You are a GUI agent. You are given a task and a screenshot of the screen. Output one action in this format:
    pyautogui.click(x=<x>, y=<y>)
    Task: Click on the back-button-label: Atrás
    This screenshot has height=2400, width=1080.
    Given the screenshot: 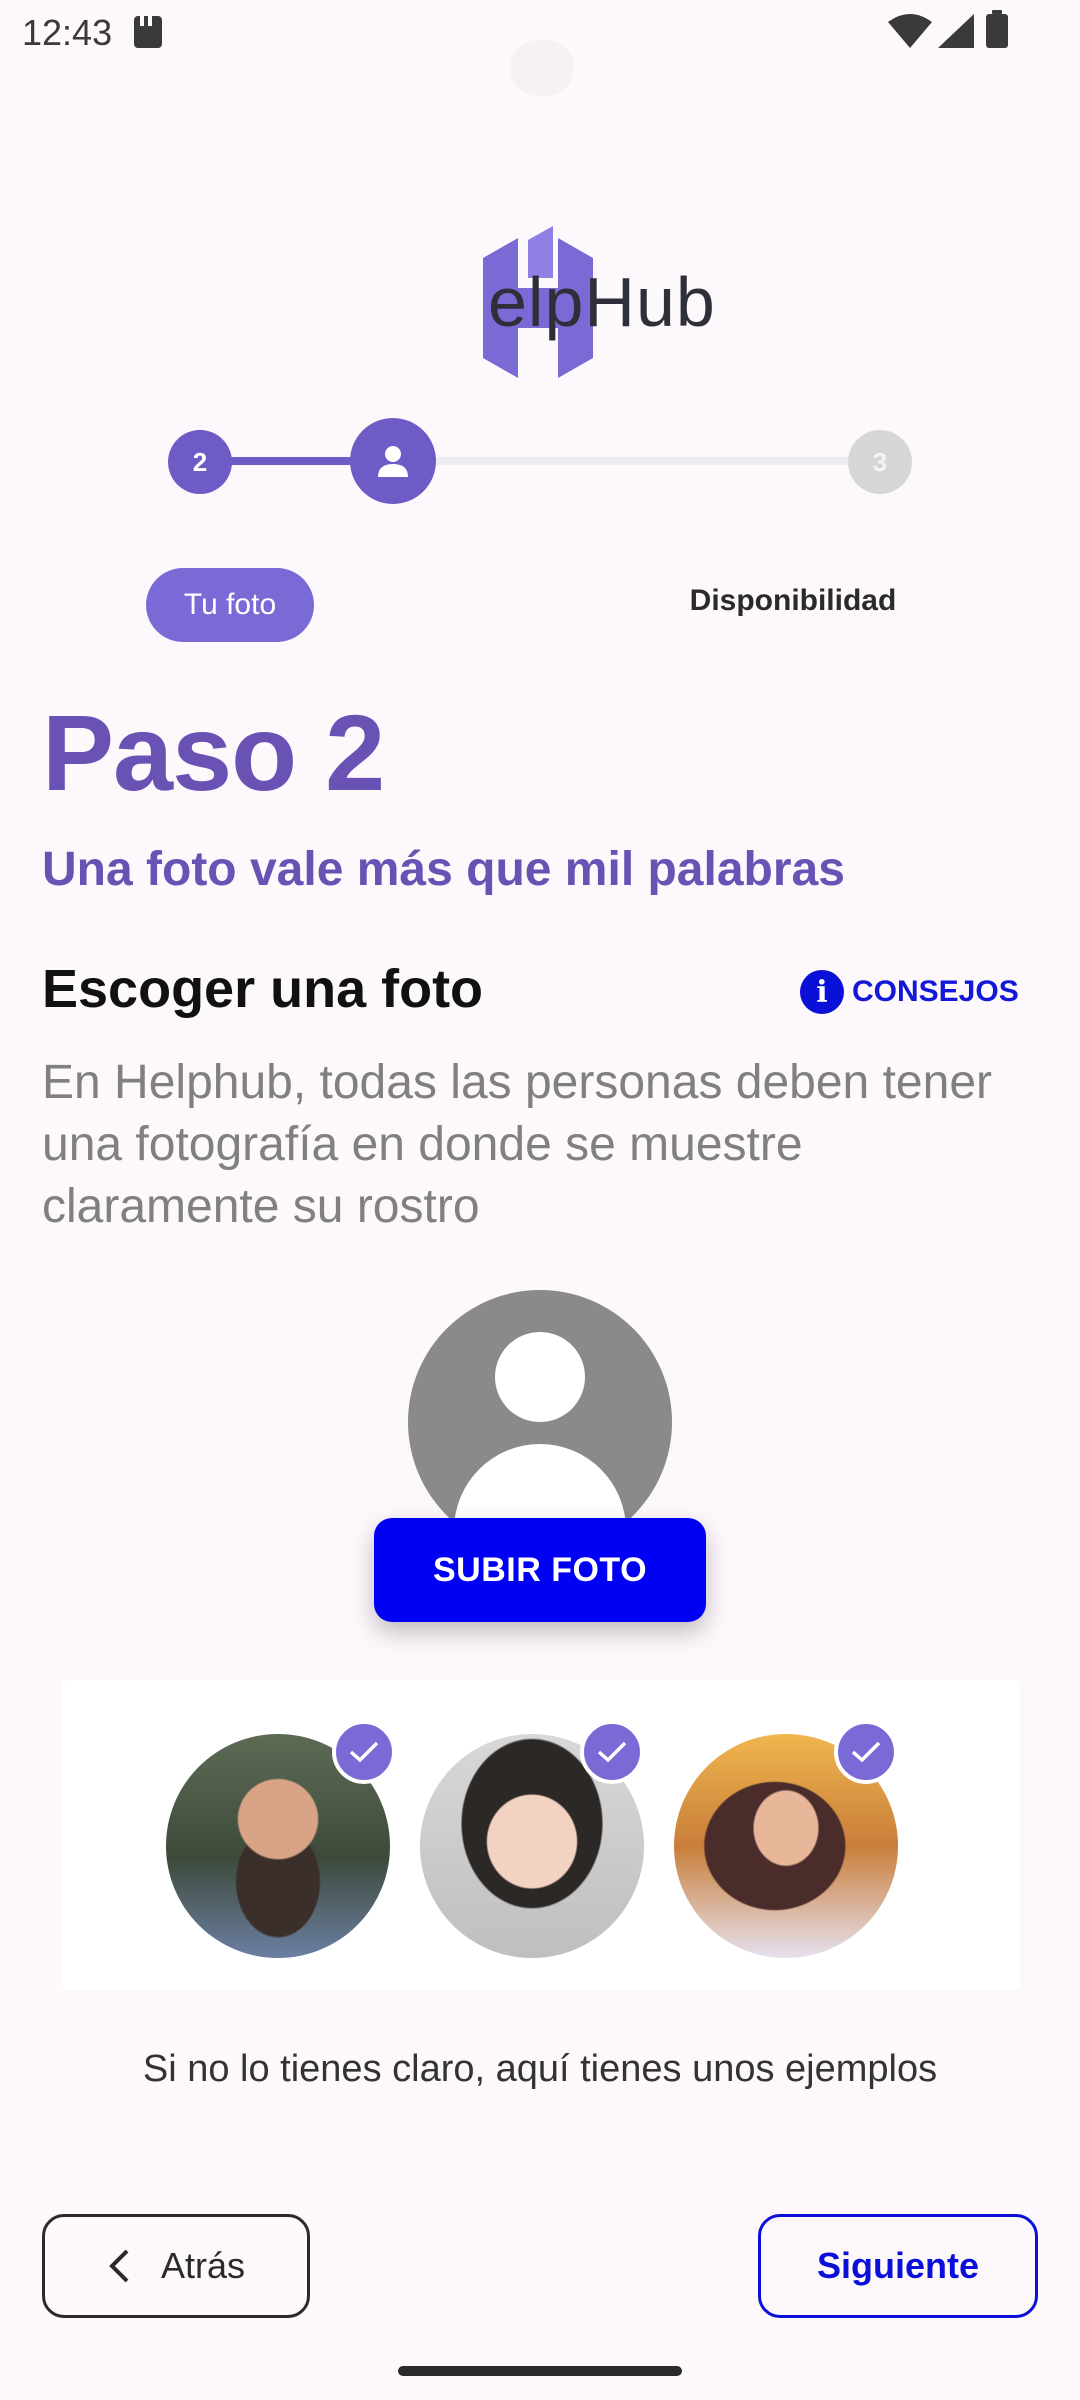 What is the action you would take?
    pyautogui.click(x=203, y=2265)
    